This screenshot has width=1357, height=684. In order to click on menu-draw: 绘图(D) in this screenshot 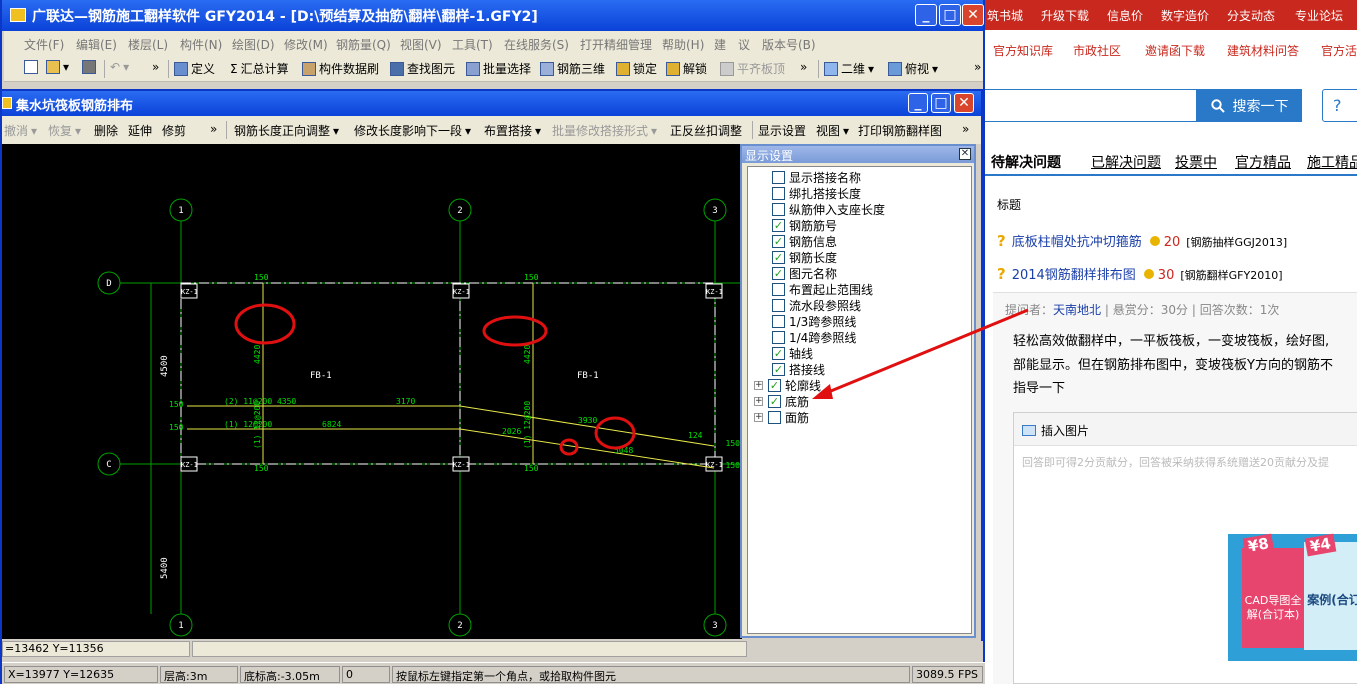, I will do `click(253, 44)`.